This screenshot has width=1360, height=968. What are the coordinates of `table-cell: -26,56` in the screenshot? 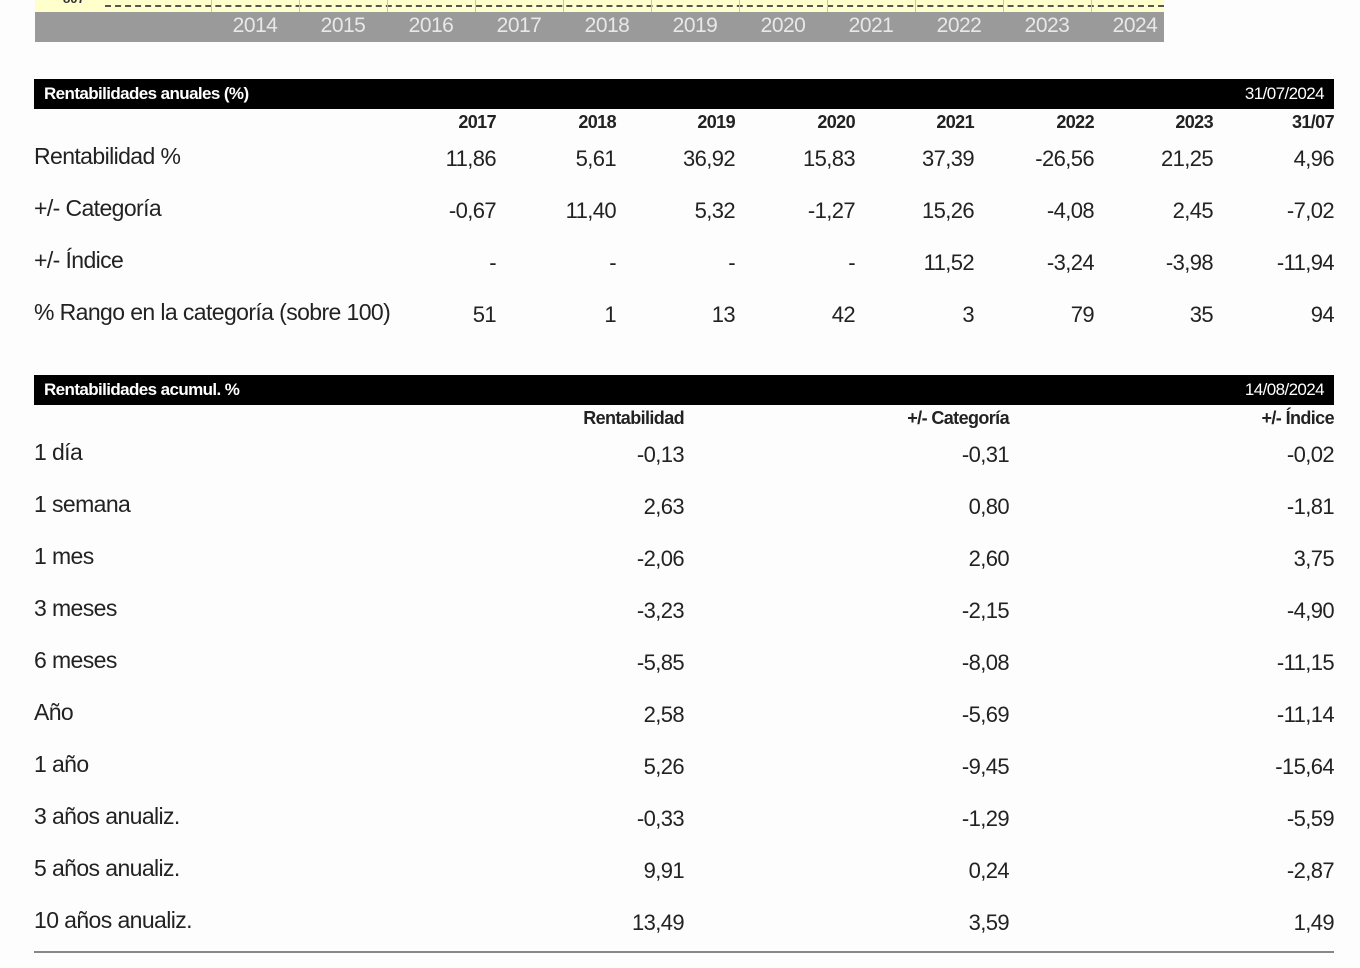 It's located at (1064, 158).